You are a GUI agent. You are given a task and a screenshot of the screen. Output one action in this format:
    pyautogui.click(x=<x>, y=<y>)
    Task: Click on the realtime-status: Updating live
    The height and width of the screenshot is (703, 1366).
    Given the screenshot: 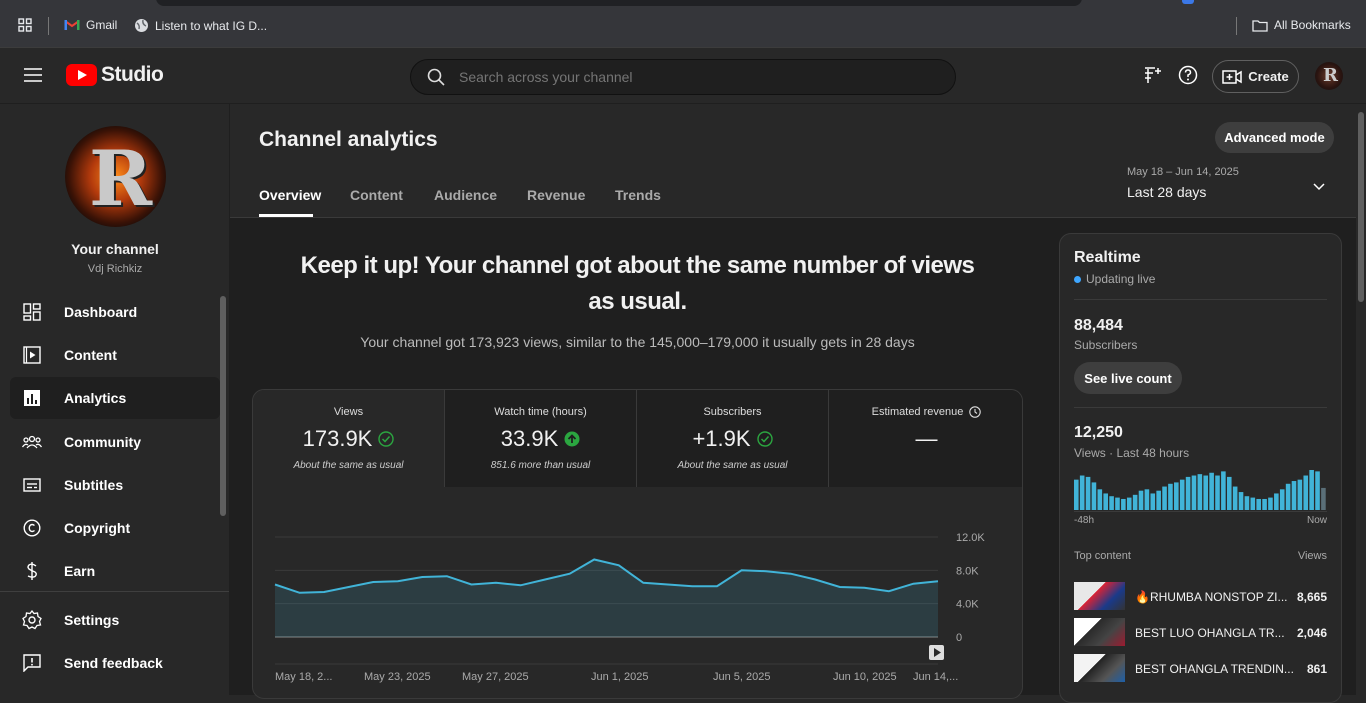 What is the action you would take?
    pyautogui.click(x=1114, y=279)
    